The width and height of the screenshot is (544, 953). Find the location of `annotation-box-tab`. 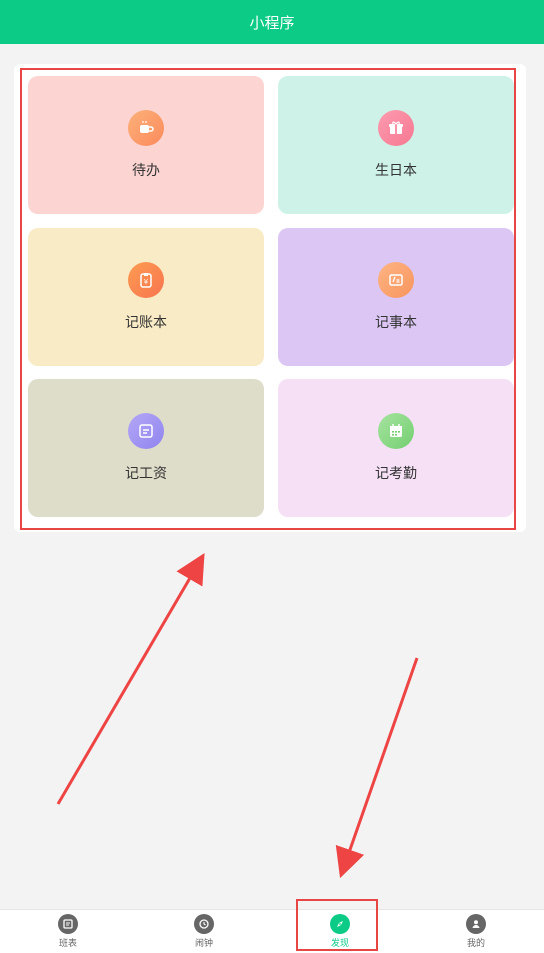

annotation-box-tab is located at coordinates (337, 925).